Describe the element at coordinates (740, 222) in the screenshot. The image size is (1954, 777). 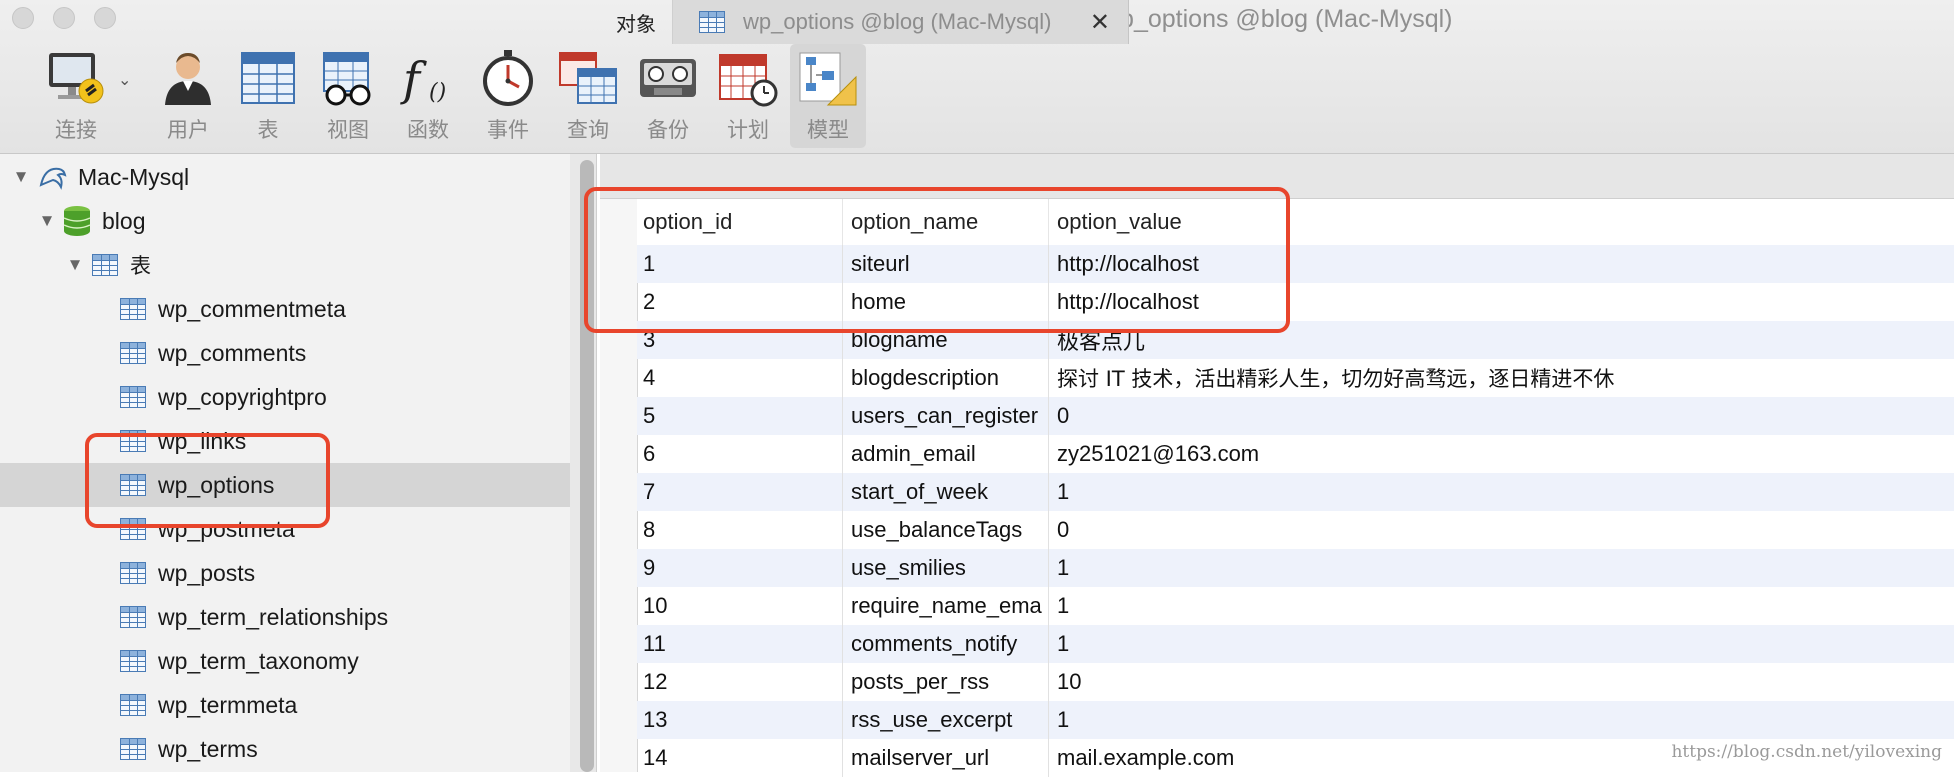
I see `column-header-option_id: option_id` at that location.